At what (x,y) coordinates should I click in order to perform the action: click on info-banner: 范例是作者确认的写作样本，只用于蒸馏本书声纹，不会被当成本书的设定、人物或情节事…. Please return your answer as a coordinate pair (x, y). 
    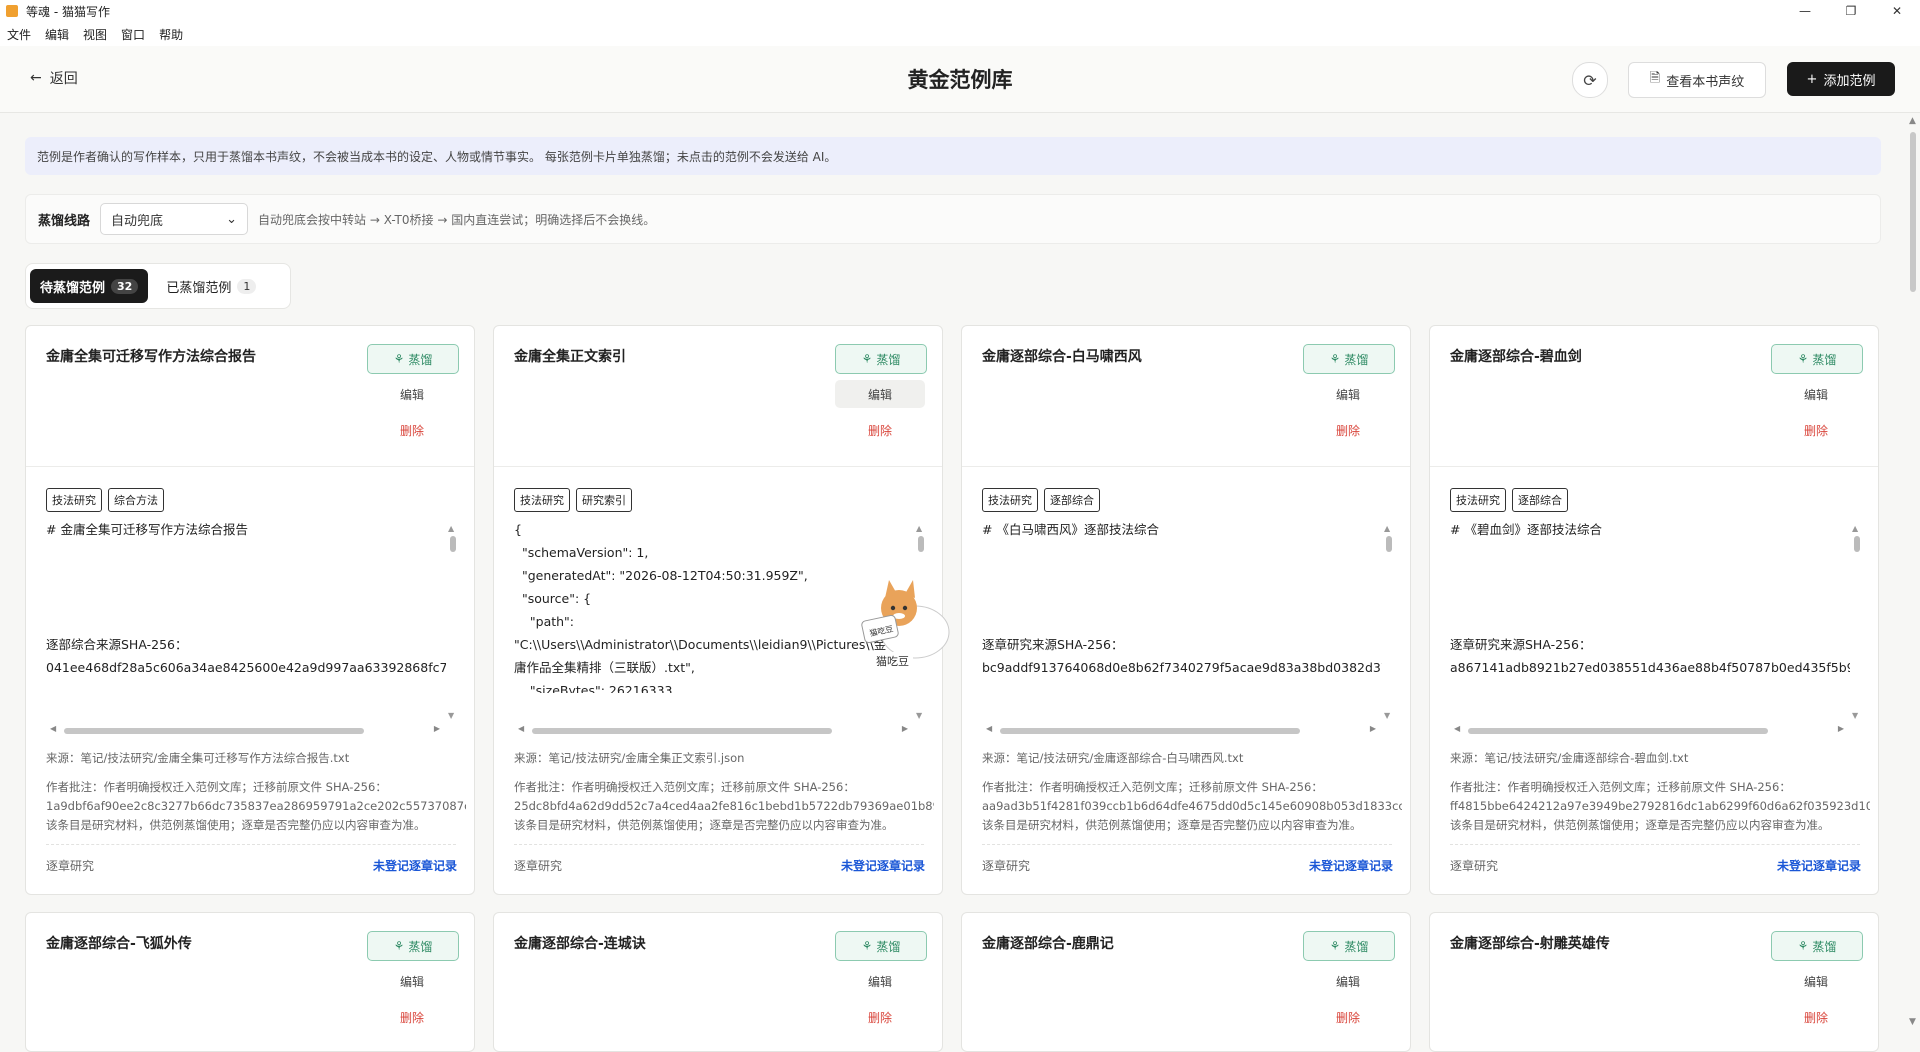
    Looking at the image, I should click on (953, 156).